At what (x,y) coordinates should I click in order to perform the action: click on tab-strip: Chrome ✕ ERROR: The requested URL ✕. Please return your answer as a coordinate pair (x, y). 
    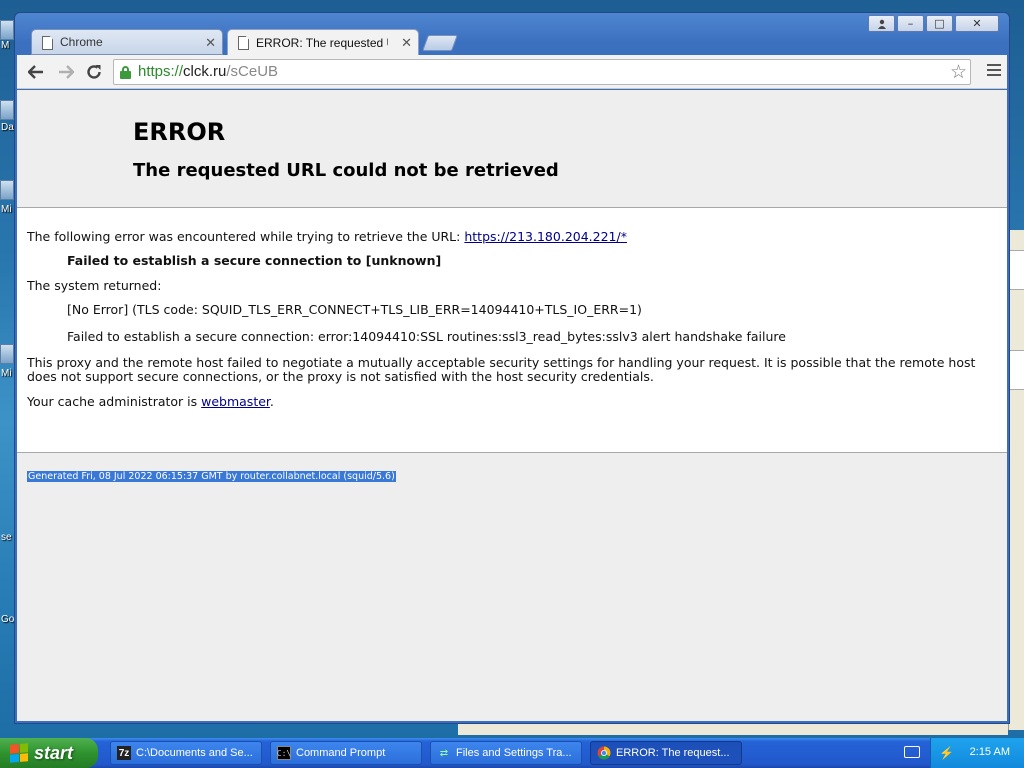
    Looking at the image, I should click on (371, 42).